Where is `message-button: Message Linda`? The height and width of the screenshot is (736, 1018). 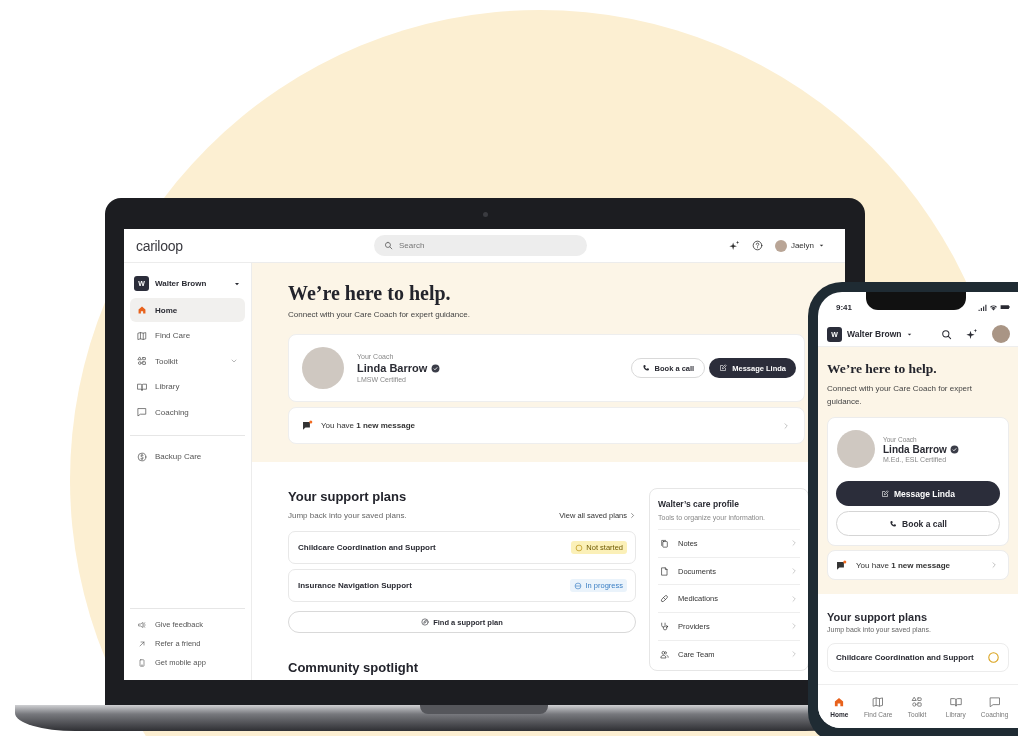
message-button: Message Linda is located at coordinates (918, 493).